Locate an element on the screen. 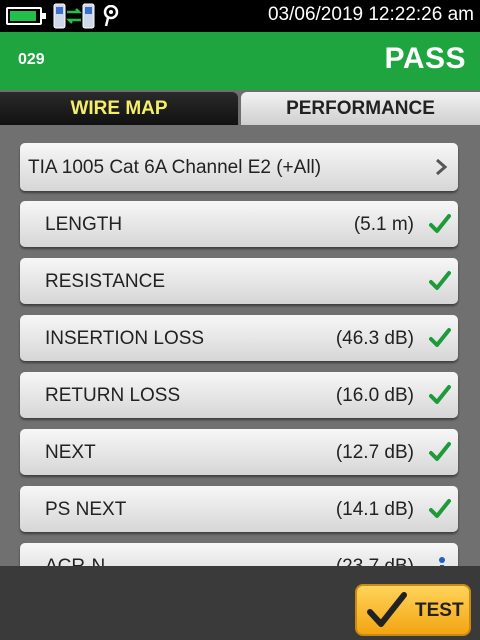 The width and height of the screenshot is (480, 640). result-header: 029 PASS is located at coordinates (240, 61).